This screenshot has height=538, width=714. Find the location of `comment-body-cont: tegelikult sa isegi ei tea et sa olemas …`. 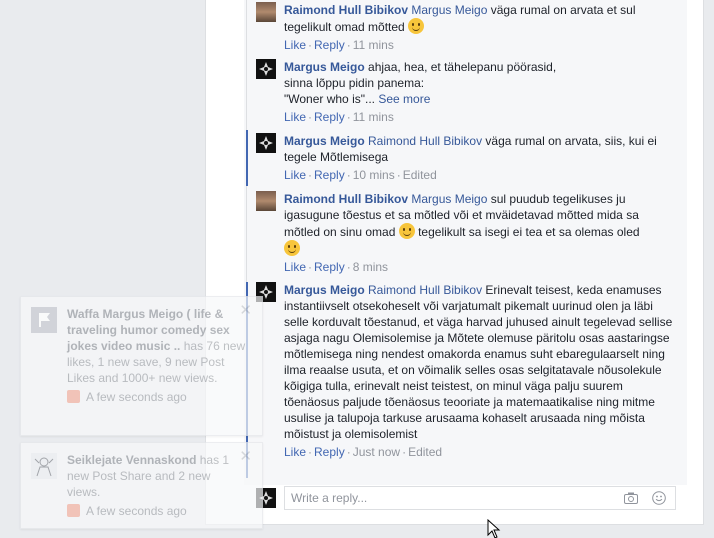

comment-body-cont: tegelikult sa isegi ei tea et sa olemas … is located at coordinates (529, 232).